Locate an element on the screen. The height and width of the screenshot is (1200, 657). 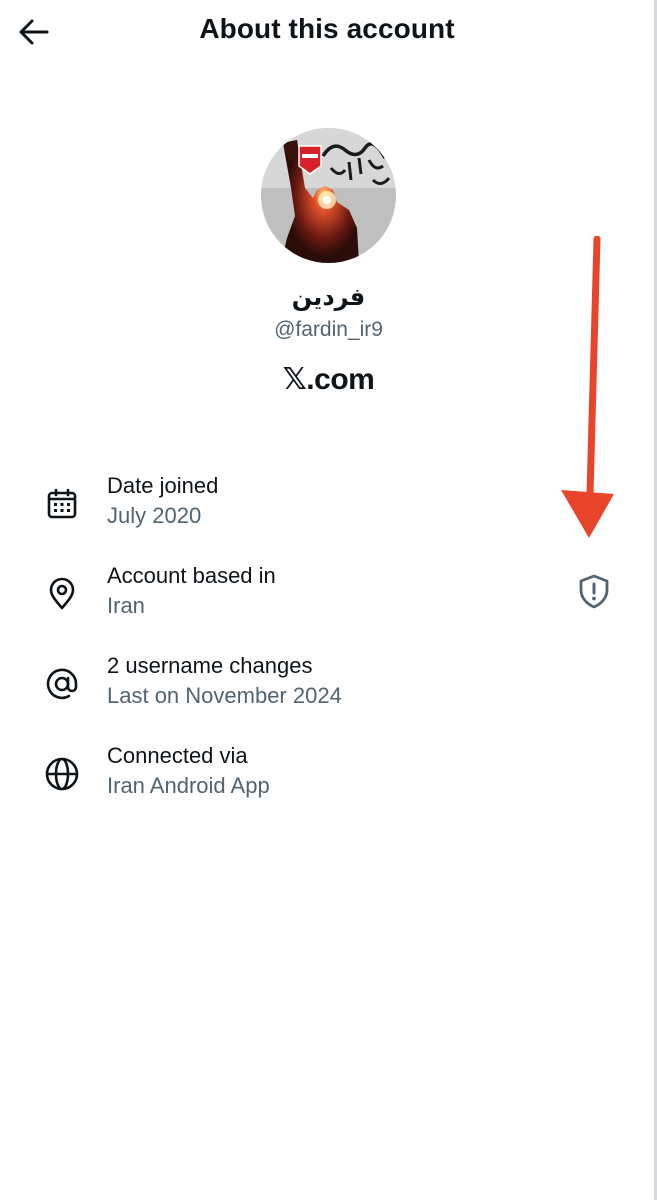
header-bar: About this account is located at coordinates (327, 32).